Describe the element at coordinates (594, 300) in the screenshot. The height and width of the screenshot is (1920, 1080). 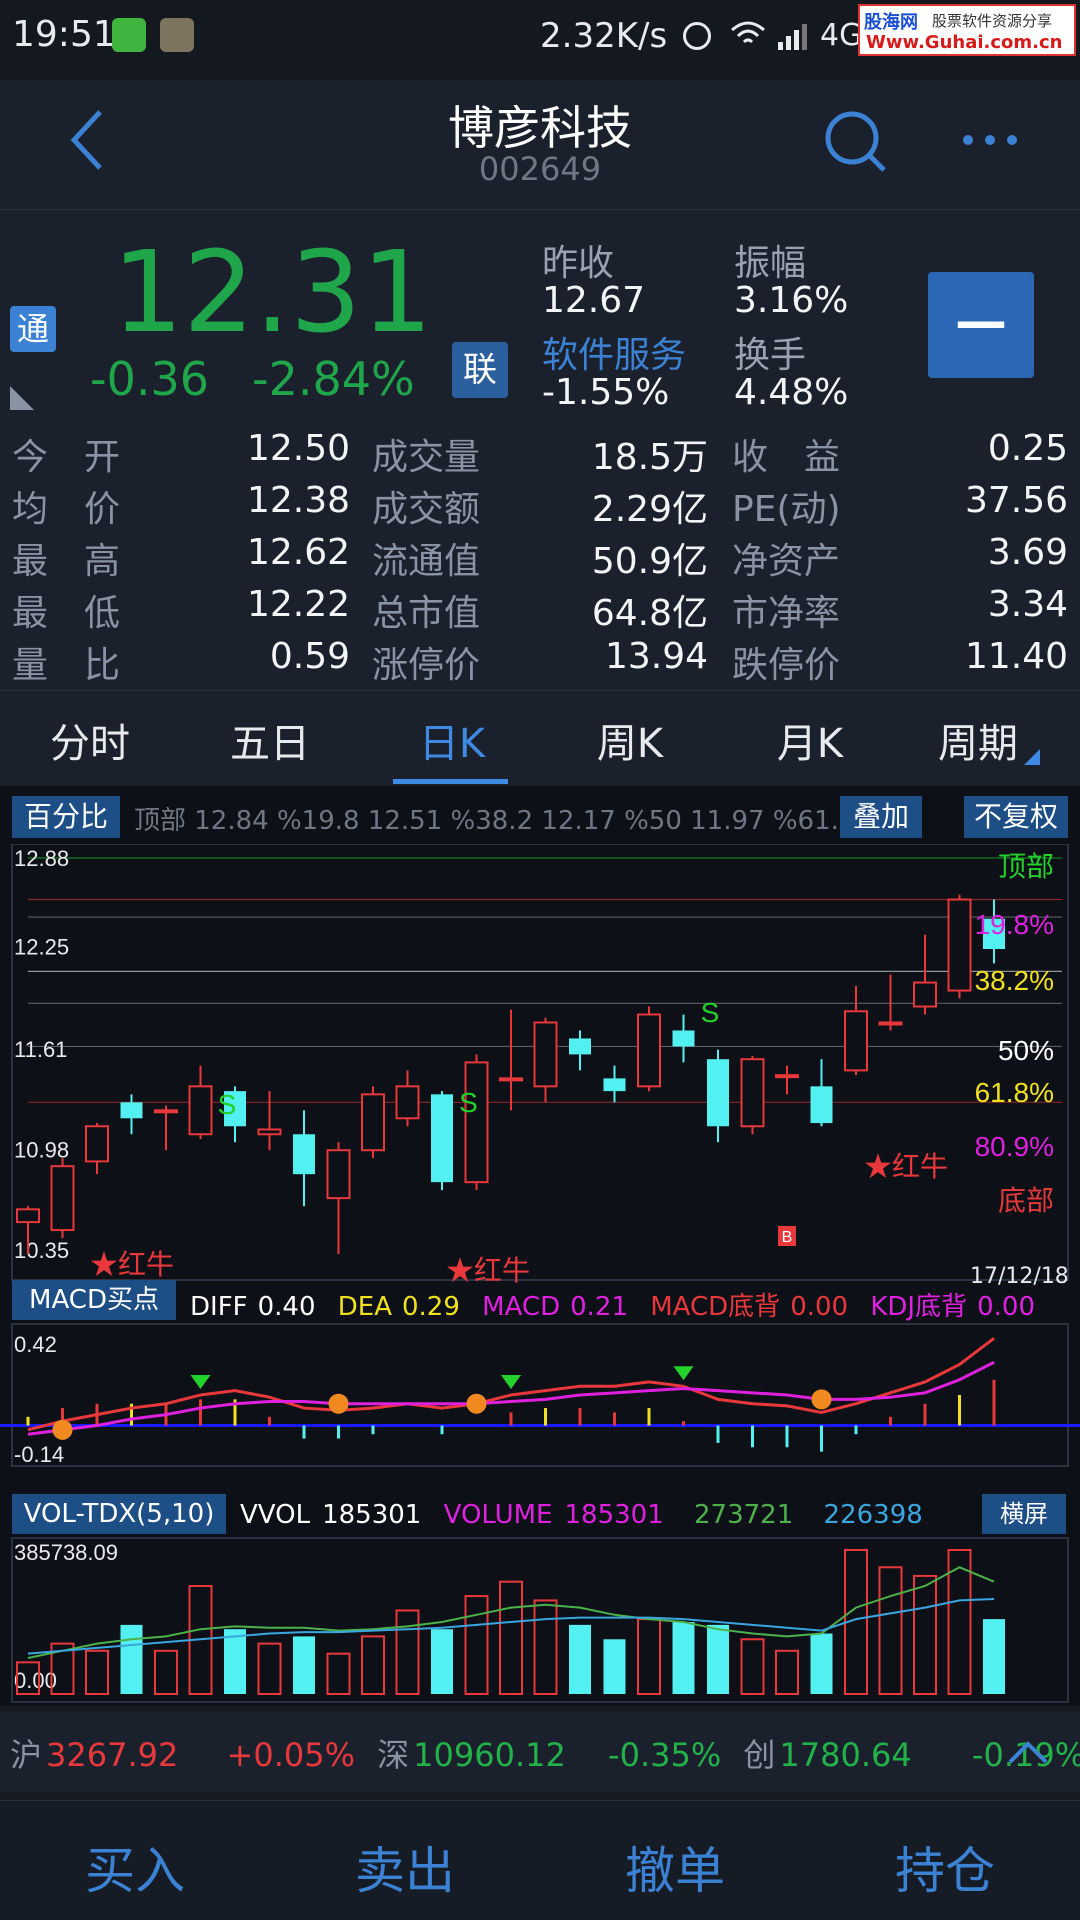
I see `prev-close-value: 12.67` at that location.